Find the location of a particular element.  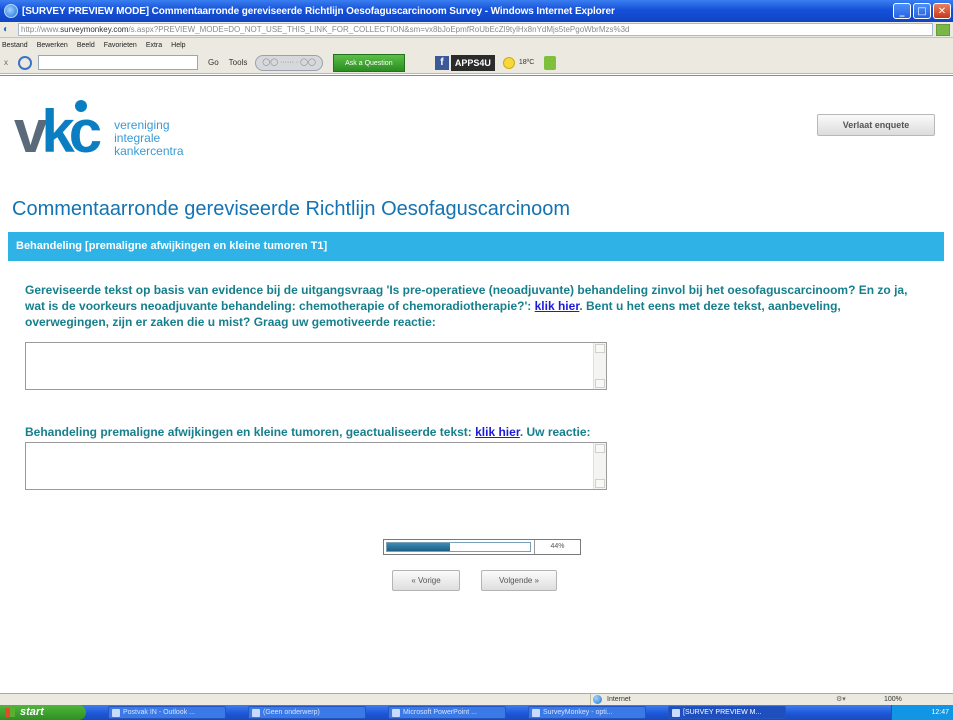

clock: 12:47 is located at coordinates (940, 712).